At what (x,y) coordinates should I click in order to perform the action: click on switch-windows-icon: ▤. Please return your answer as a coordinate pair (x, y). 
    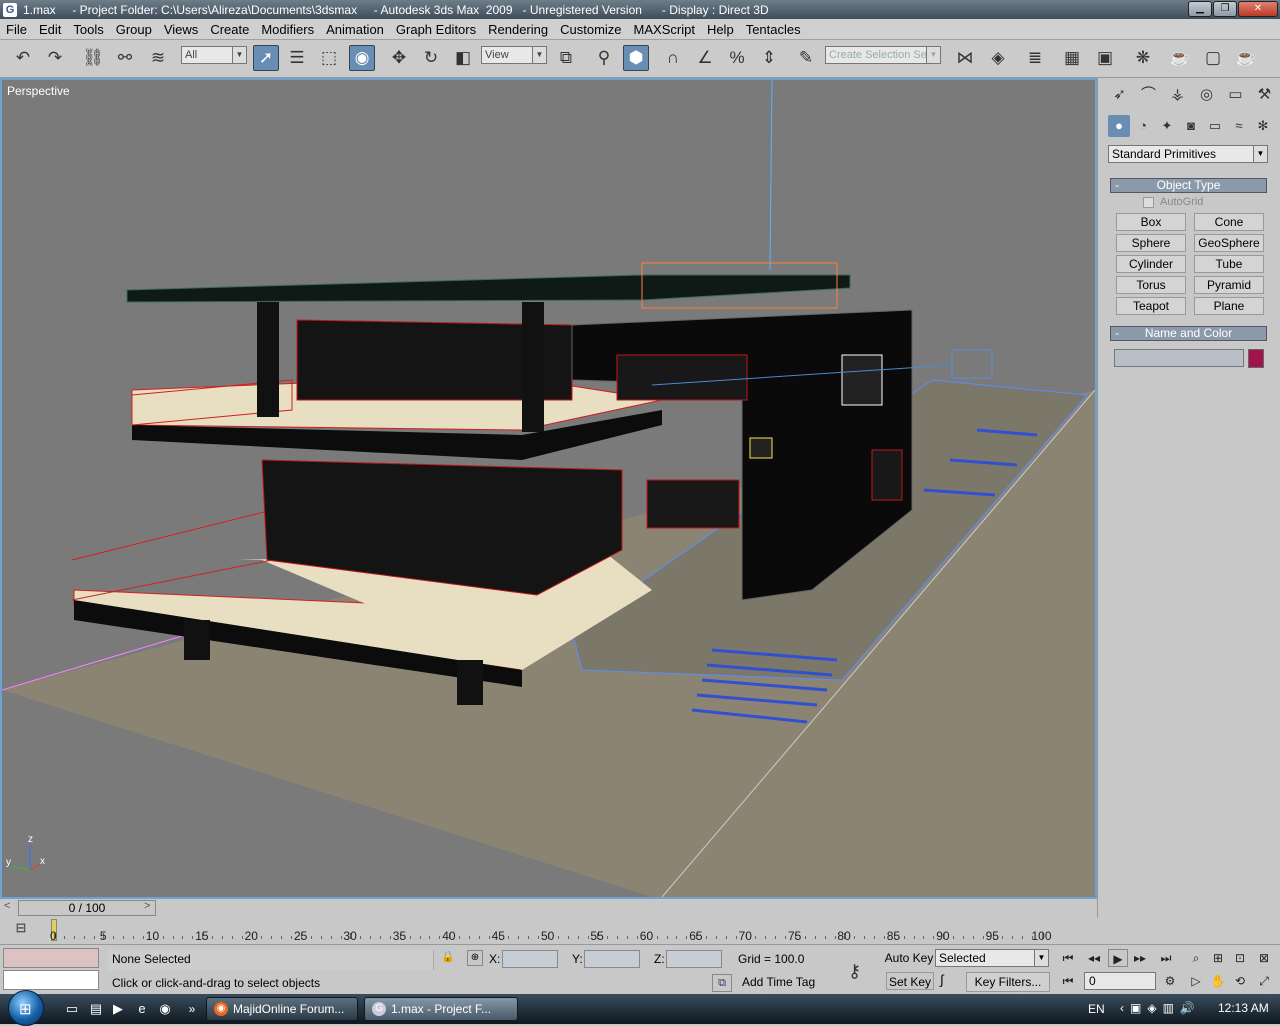
    Looking at the image, I should click on (96, 1009).